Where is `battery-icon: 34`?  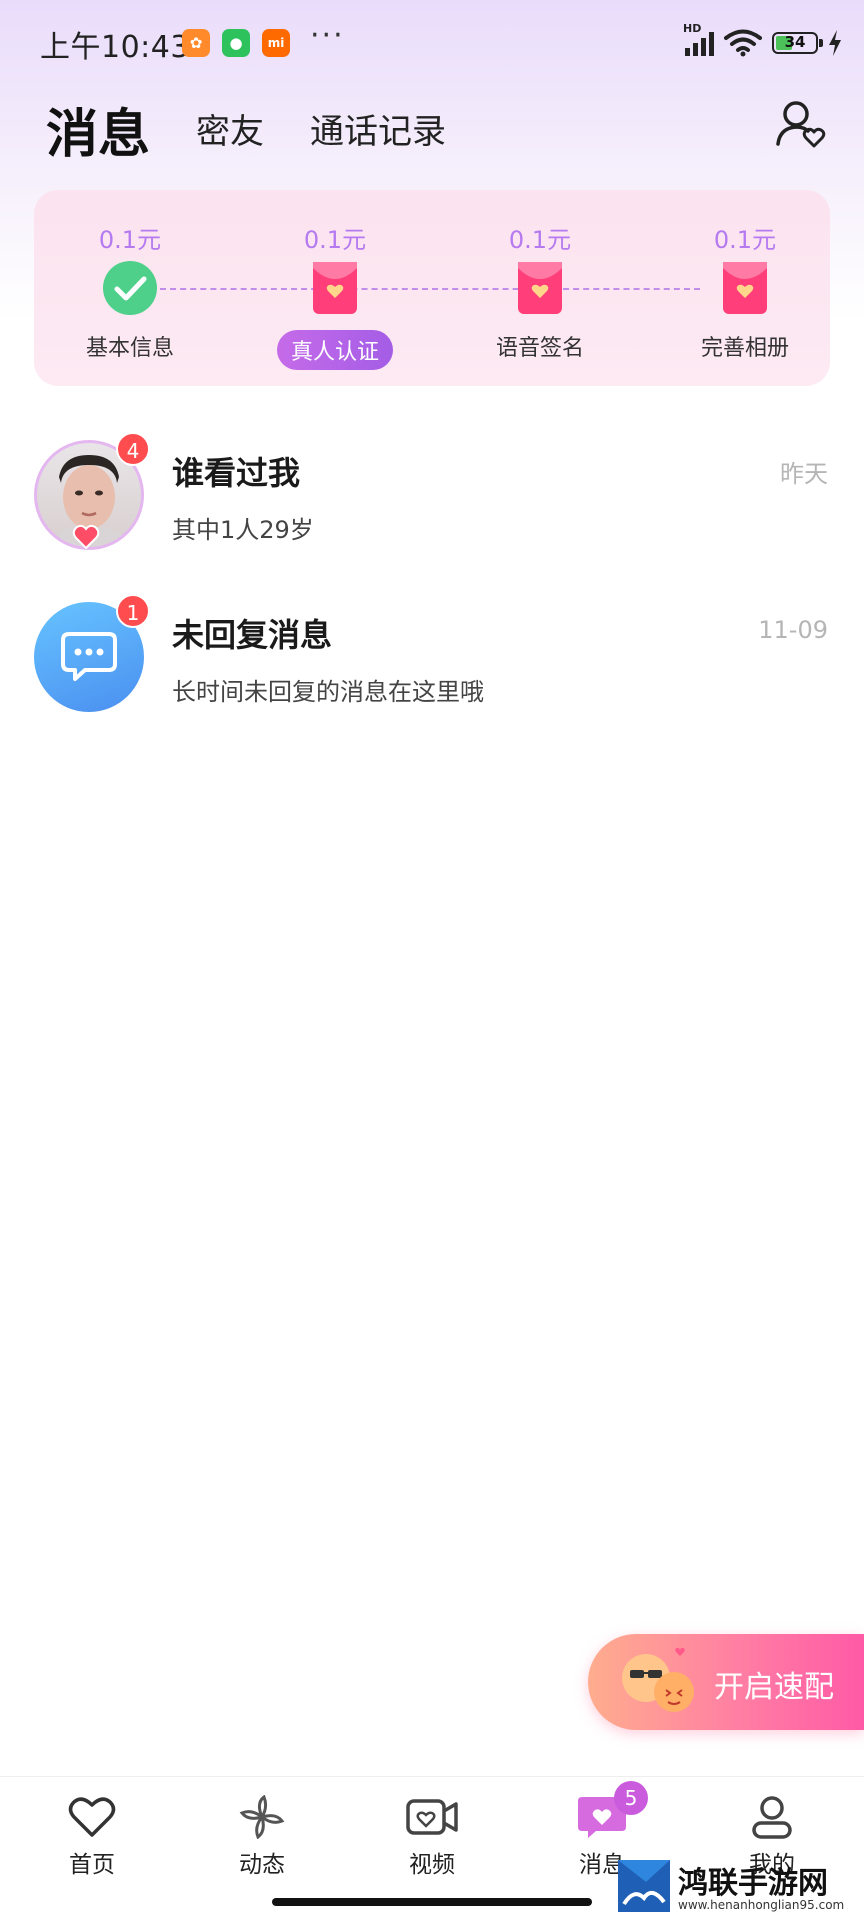 battery-icon: 34 is located at coordinates (797, 43).